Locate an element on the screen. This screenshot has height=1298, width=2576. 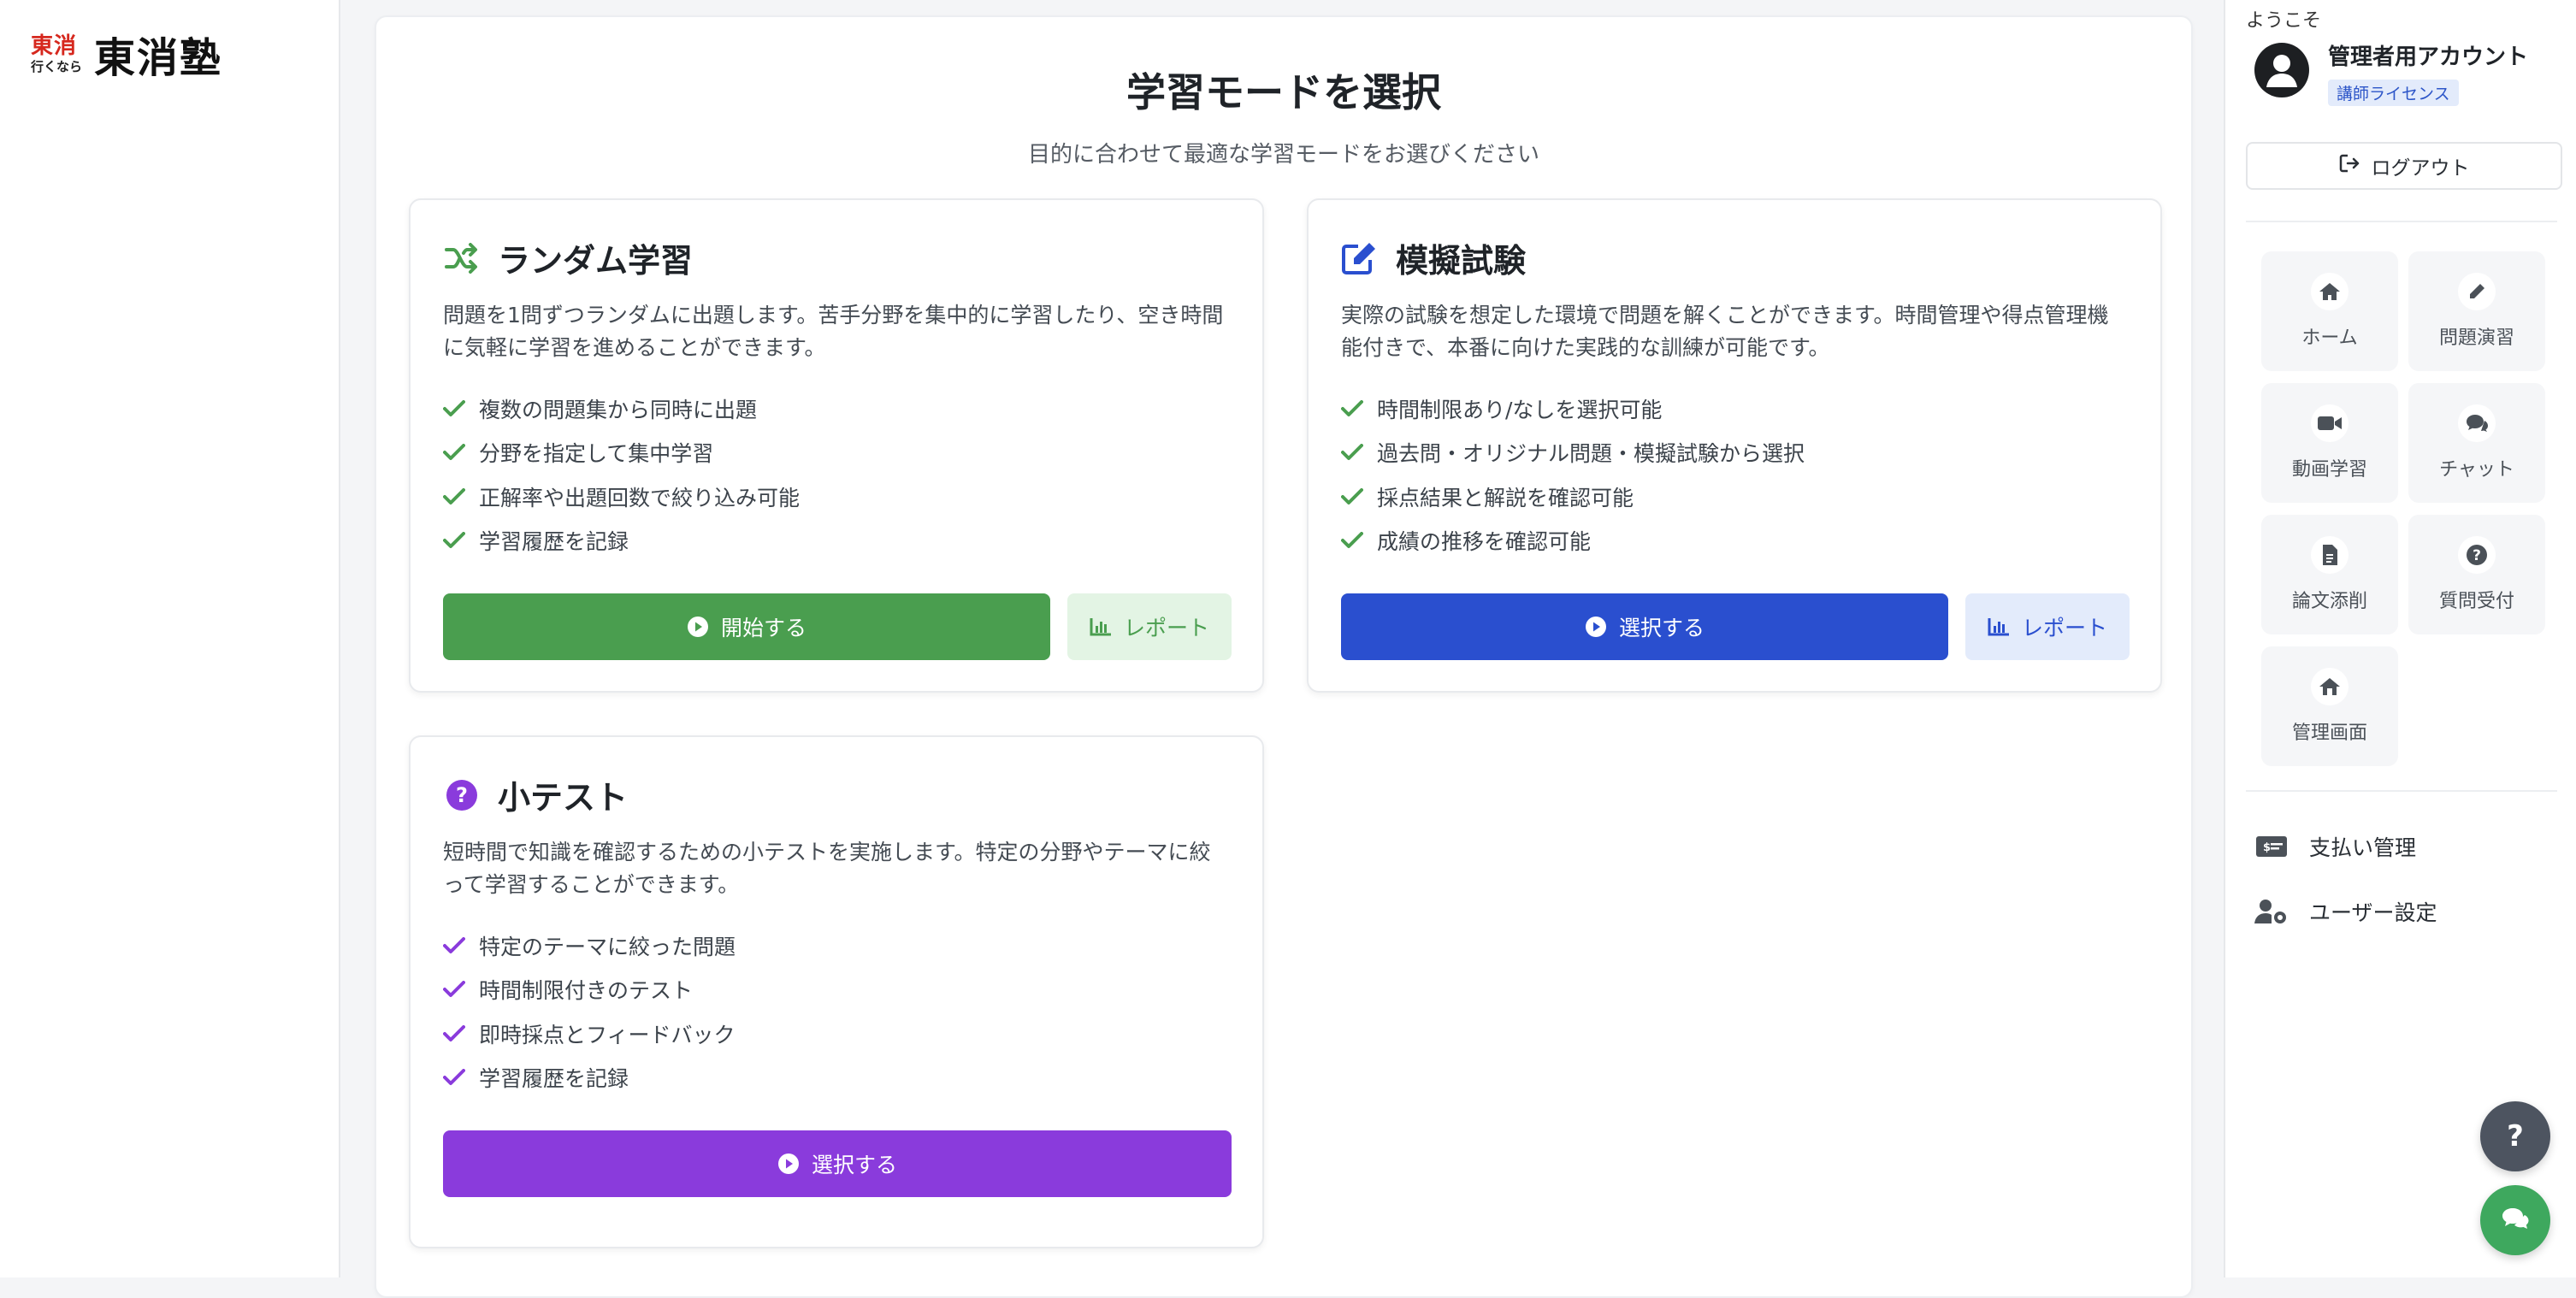
left-sidebar: 東消 行くなら 東消塾 is located at coordinates (170, 638).